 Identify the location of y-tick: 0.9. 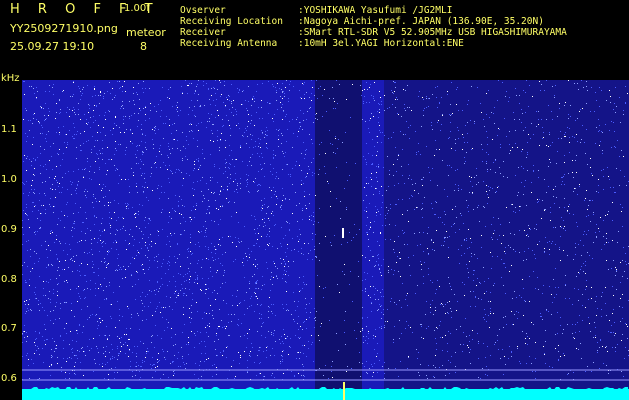
(9, 229).